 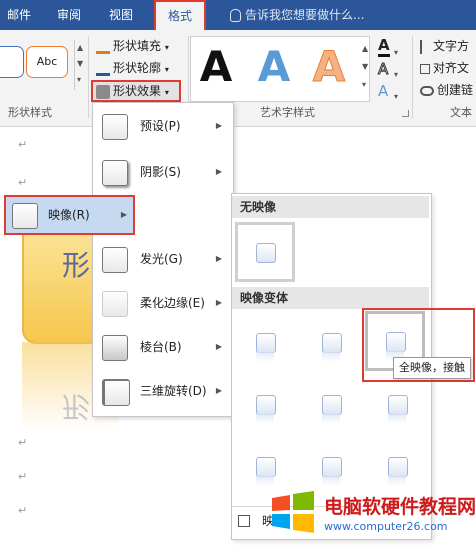 I want to click on text-outline-button: A, so click(x=382, y=69).